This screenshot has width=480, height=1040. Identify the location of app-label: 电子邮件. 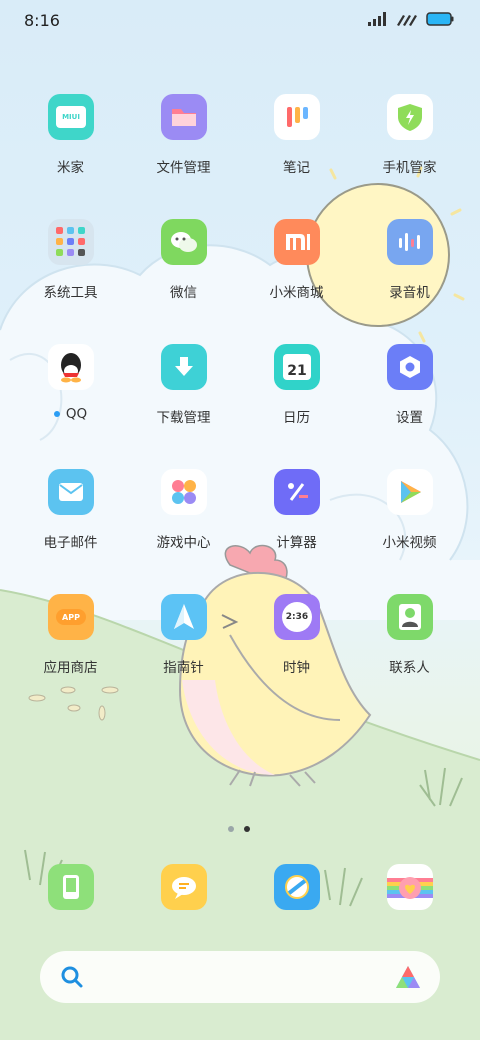
(70, 543).